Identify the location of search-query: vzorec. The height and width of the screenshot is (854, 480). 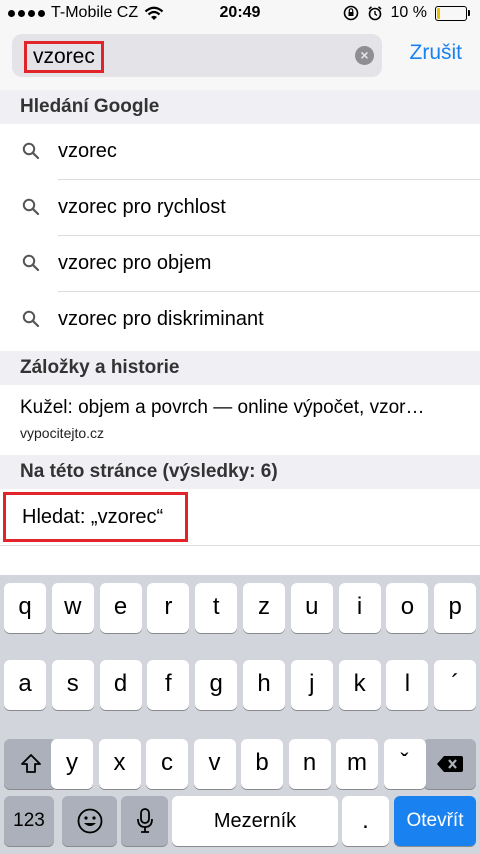
(64, 57).